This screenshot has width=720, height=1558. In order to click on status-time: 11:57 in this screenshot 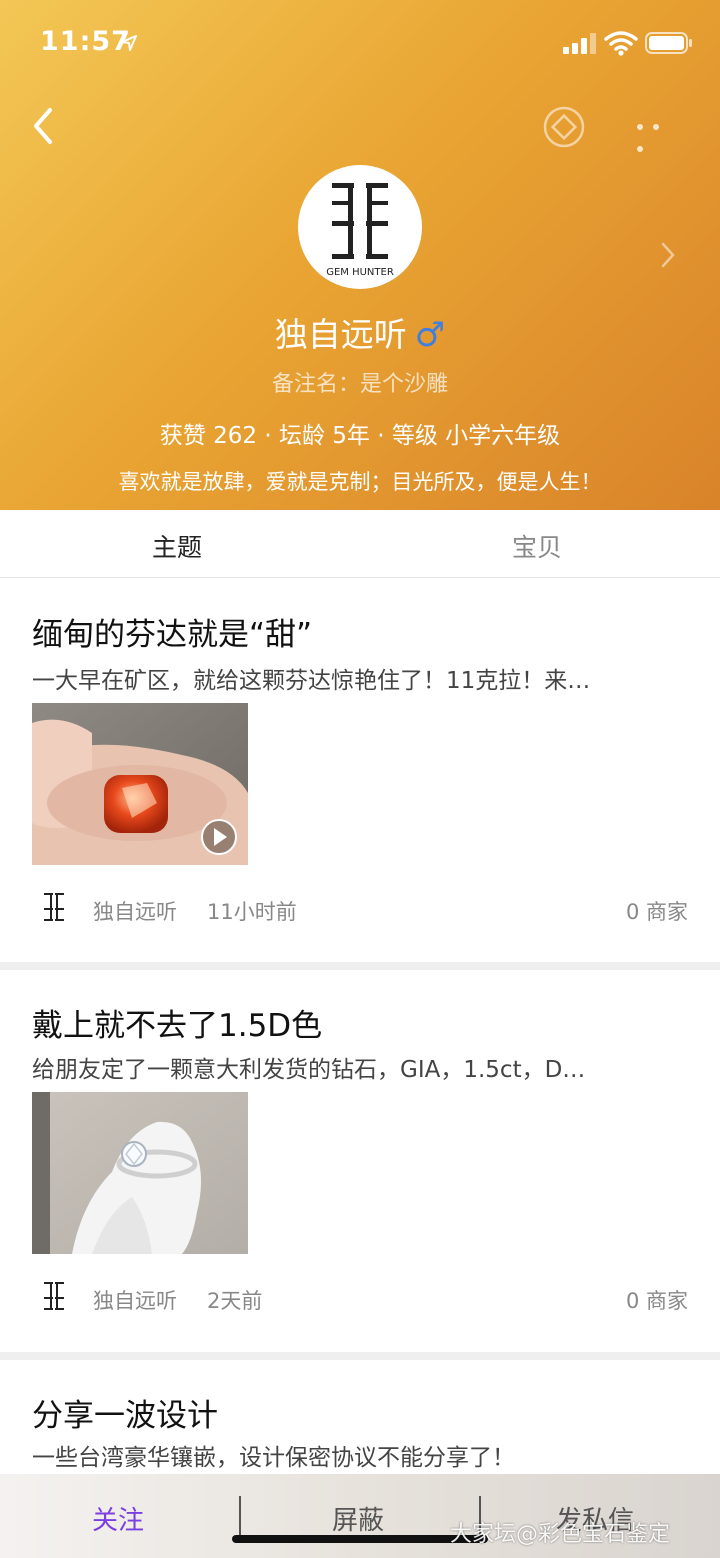, I will do `click(85, 41)`.